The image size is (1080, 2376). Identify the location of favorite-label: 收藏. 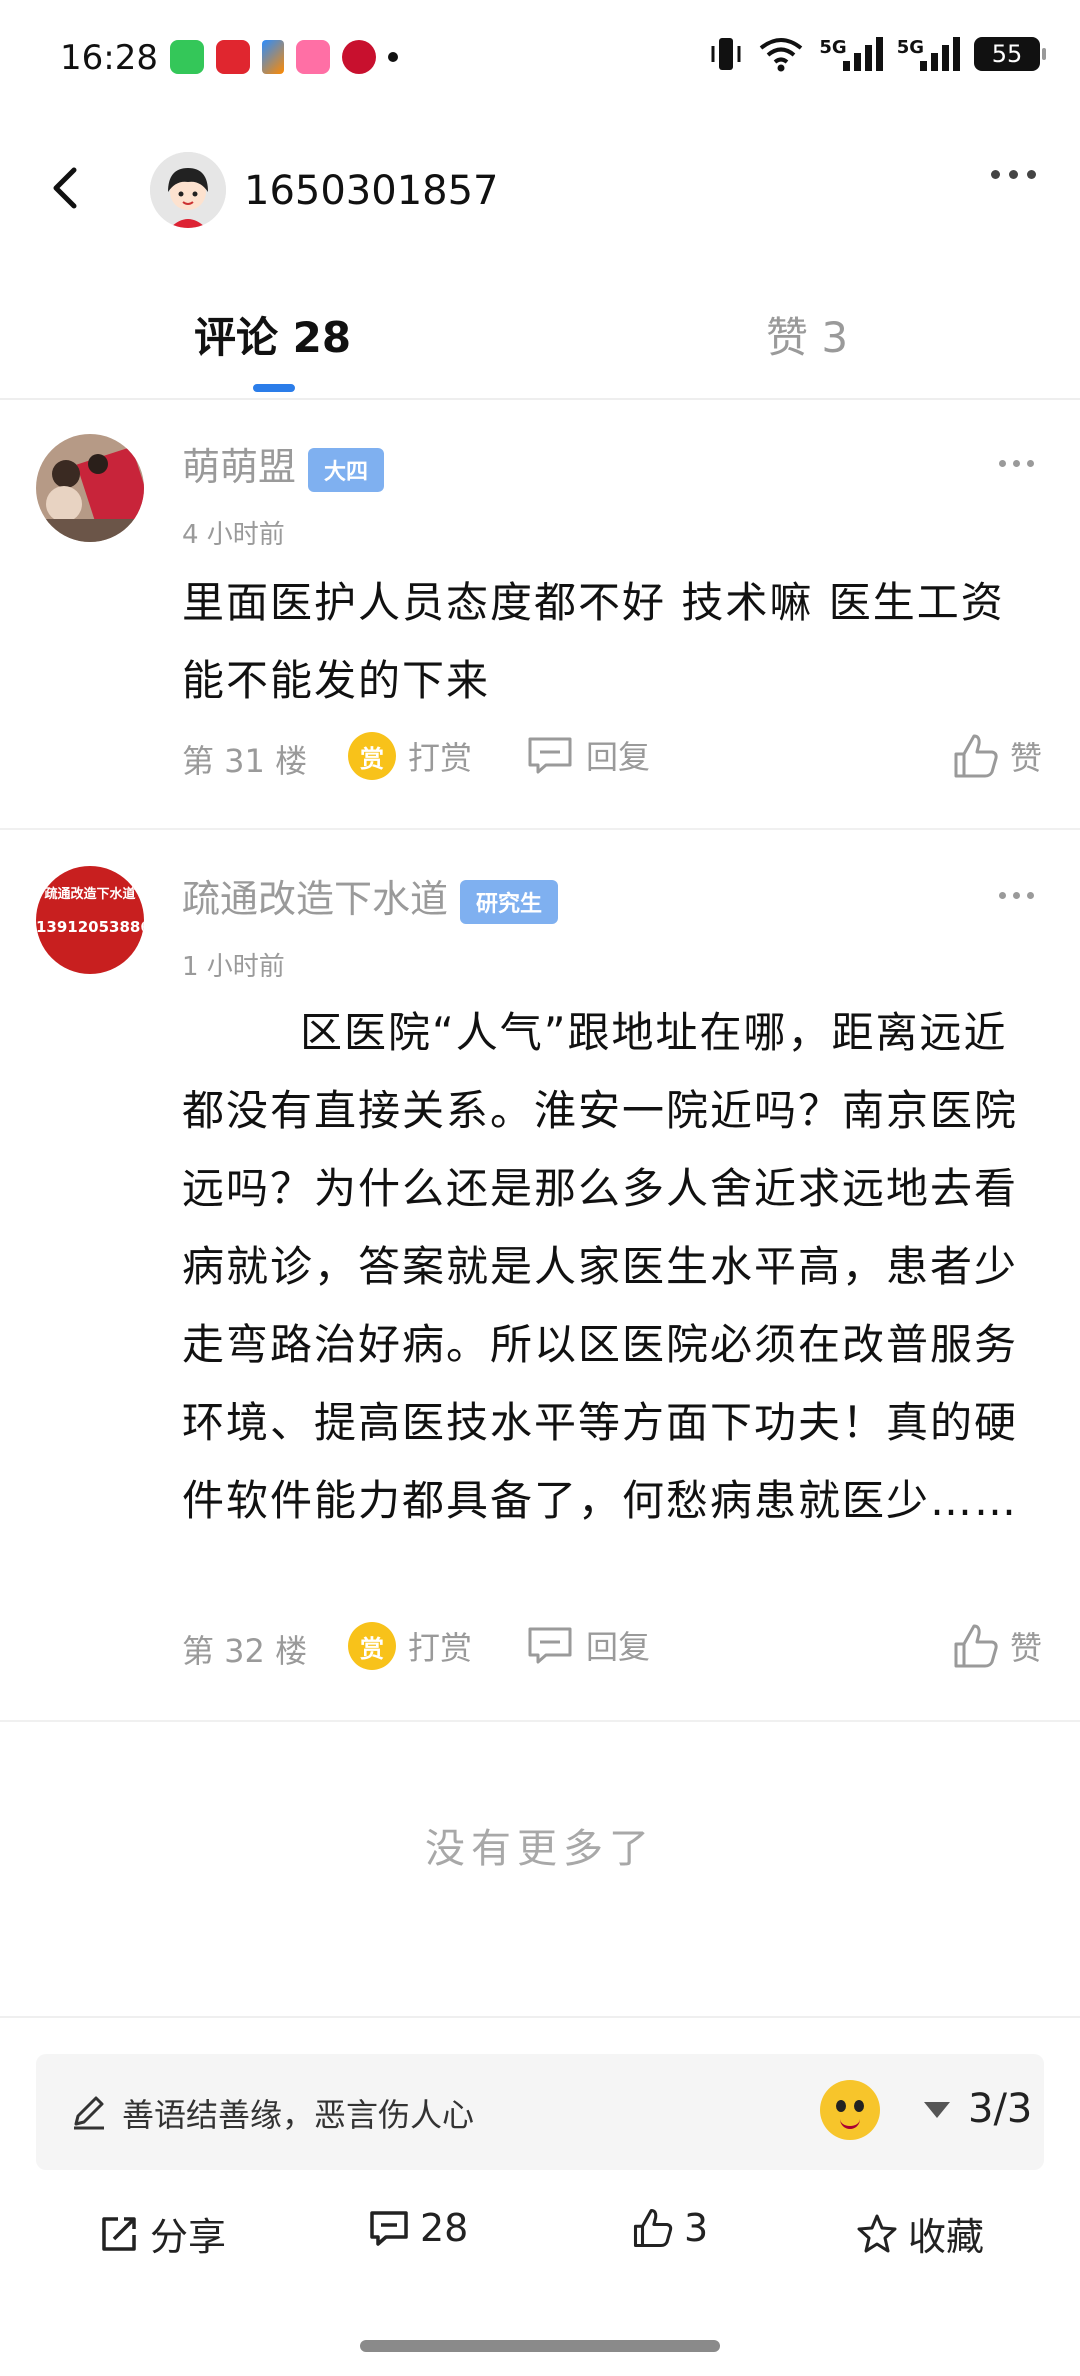
(946, 2237).